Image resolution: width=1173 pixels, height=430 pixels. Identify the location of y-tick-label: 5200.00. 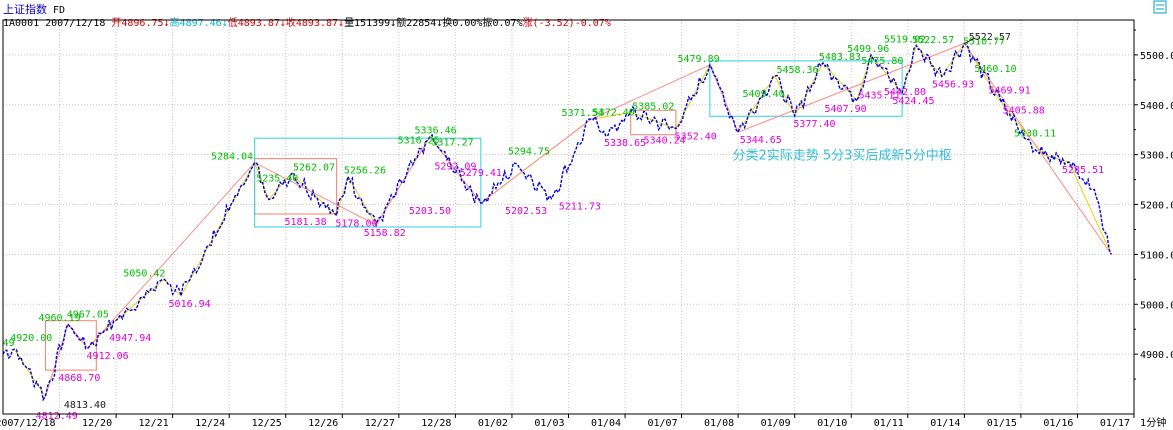
(1156, 206).